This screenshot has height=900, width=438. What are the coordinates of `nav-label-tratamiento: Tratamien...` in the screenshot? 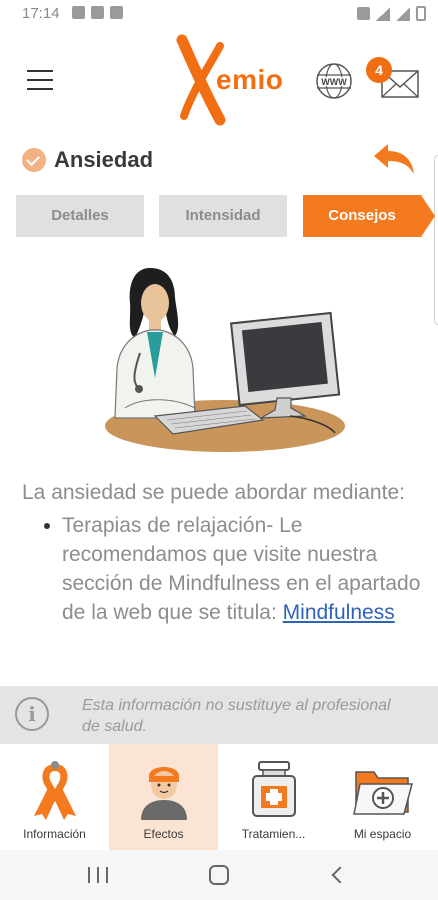 It's located at (273, 834).